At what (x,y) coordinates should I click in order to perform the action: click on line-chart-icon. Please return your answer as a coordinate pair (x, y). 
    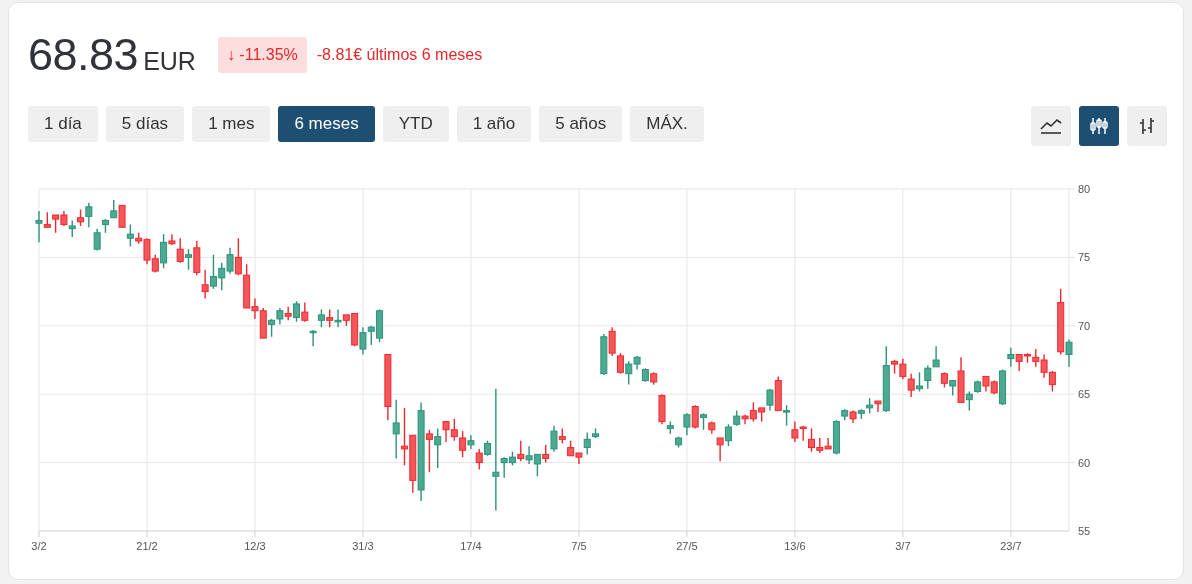
    Looking at the image, I should click on (1051, 125).